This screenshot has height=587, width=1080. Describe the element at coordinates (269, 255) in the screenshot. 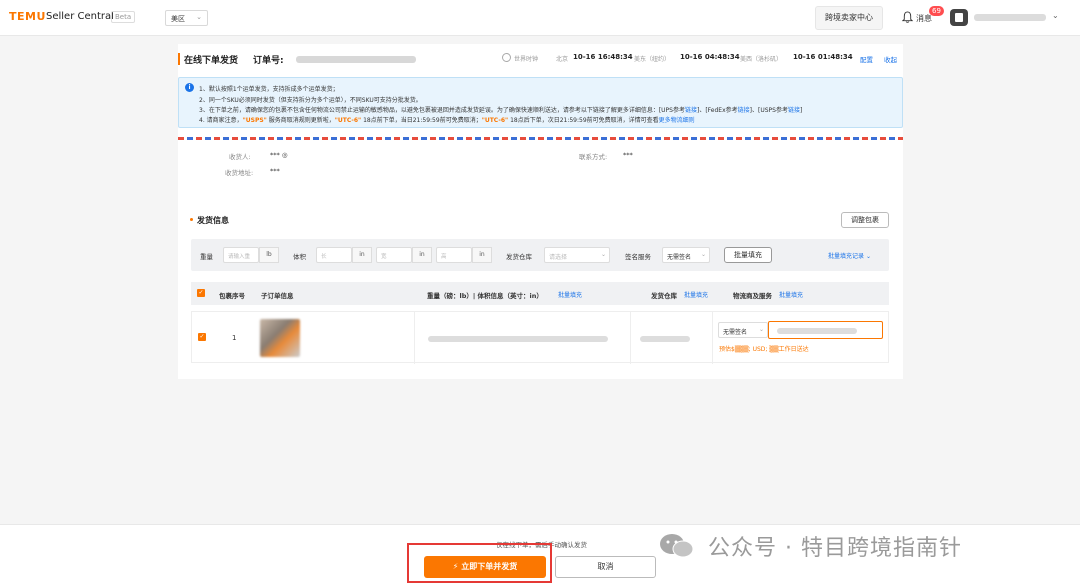

I see `weight-unit: lb` at that location.